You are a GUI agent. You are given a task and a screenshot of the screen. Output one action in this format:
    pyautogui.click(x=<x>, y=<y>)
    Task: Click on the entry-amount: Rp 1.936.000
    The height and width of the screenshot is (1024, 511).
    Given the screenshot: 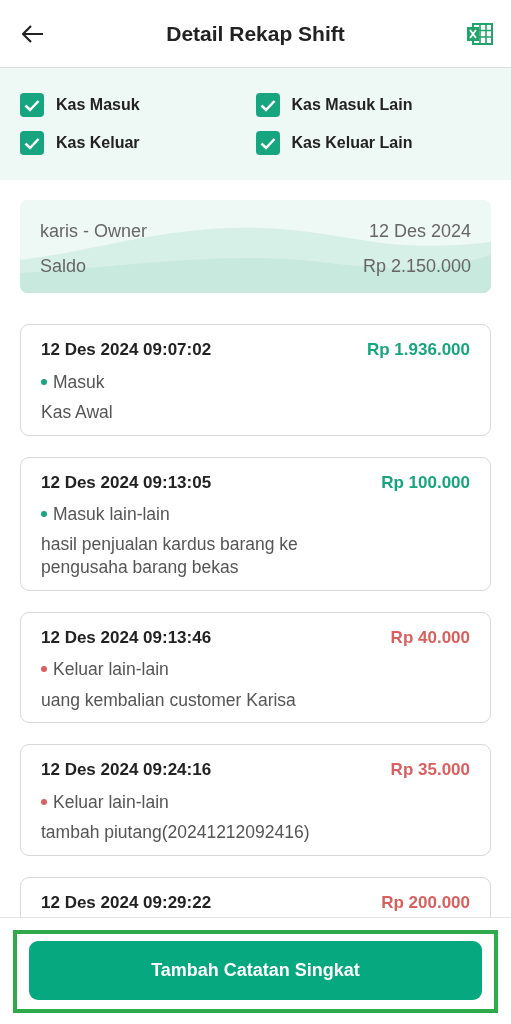 What is the action you would take?
    pyautogui.click(x=418, y=350)
    